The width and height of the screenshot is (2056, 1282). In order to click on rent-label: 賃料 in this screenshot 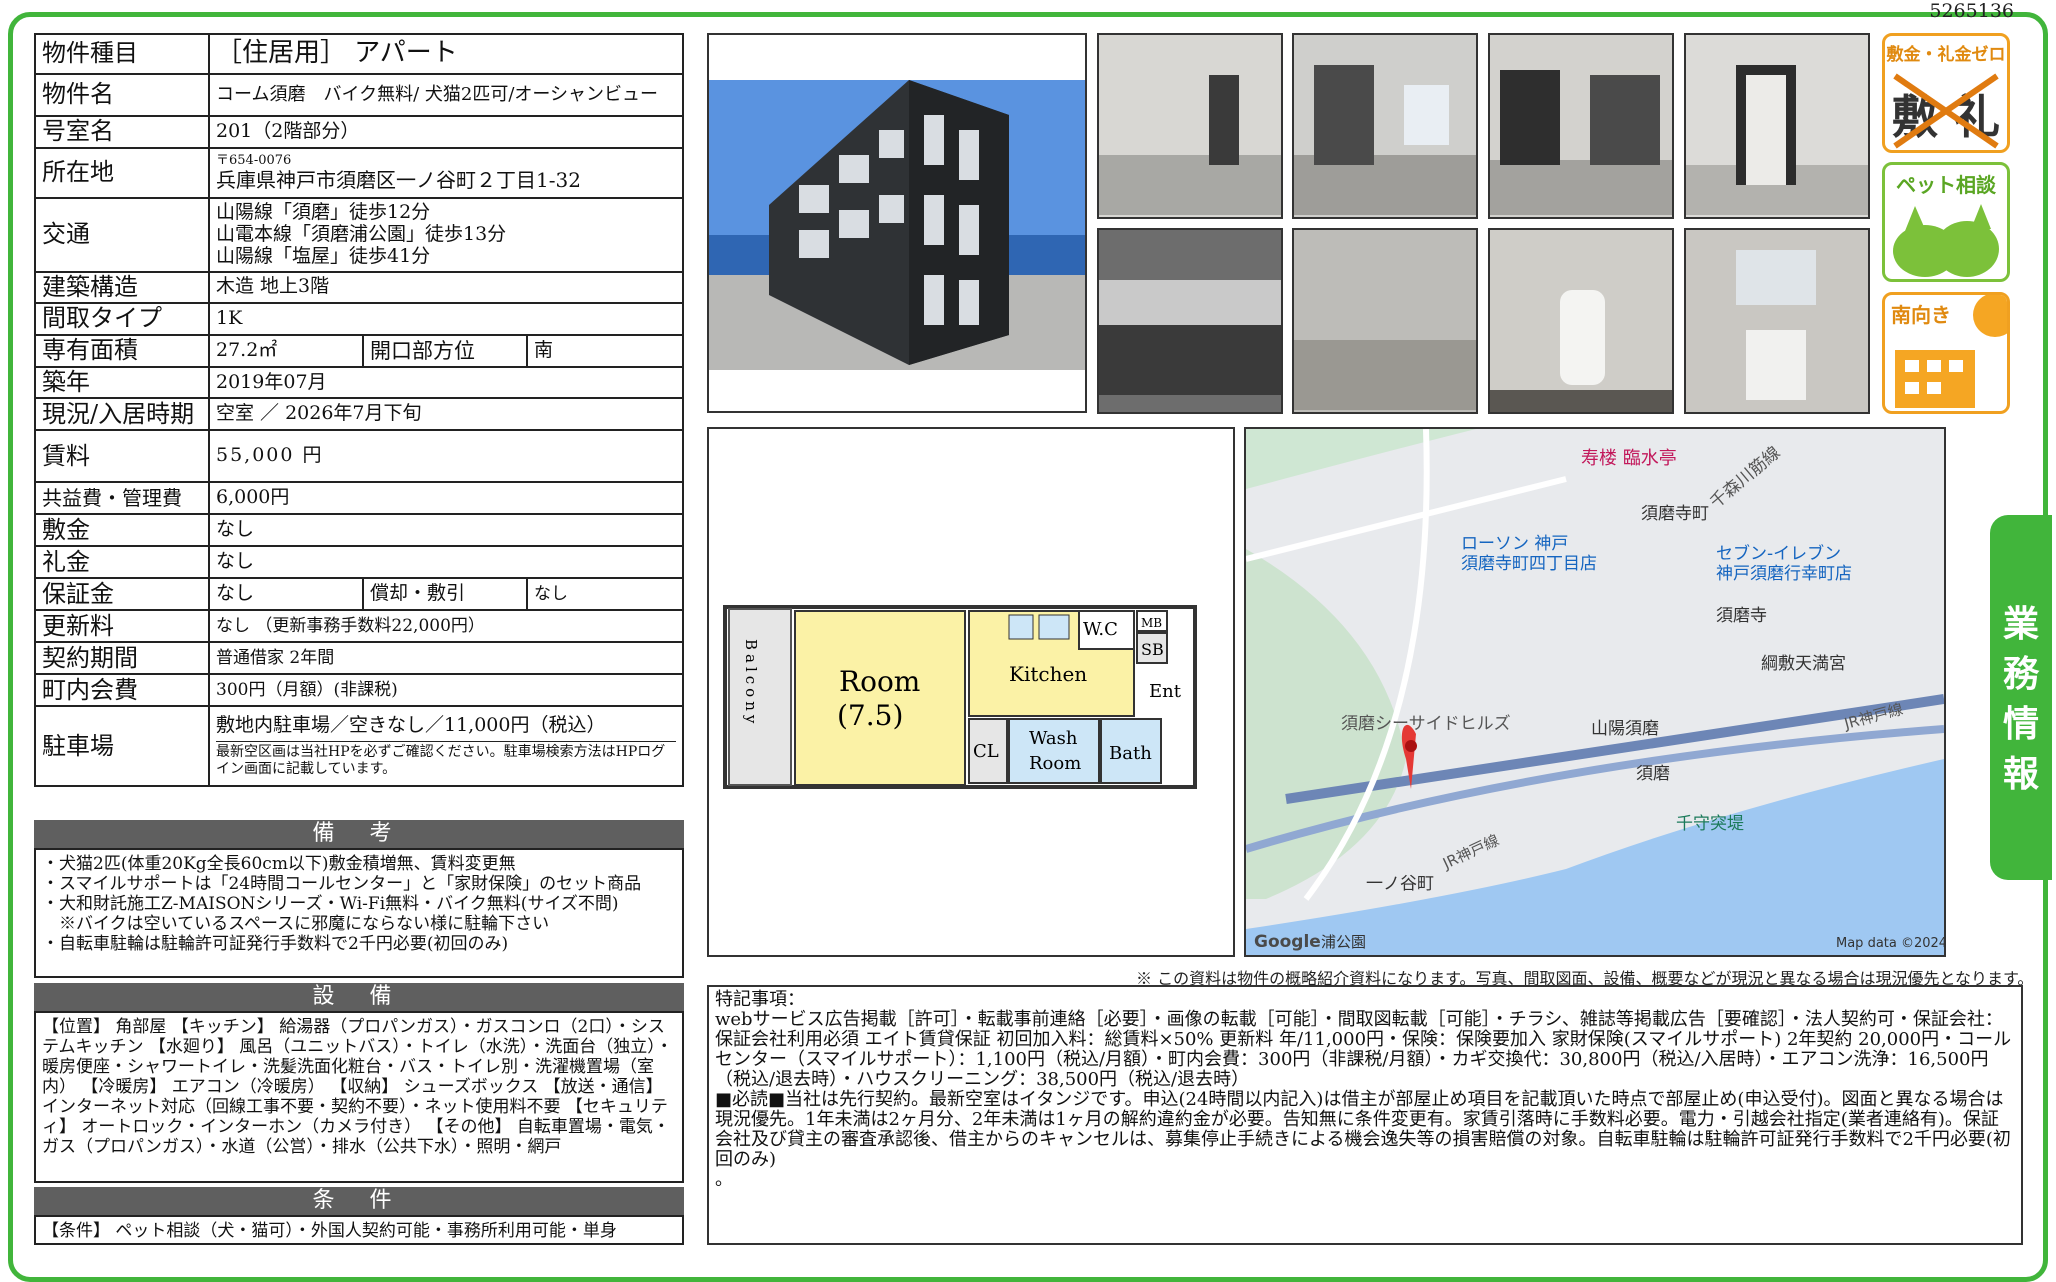, I will do `click(122, 456)`.